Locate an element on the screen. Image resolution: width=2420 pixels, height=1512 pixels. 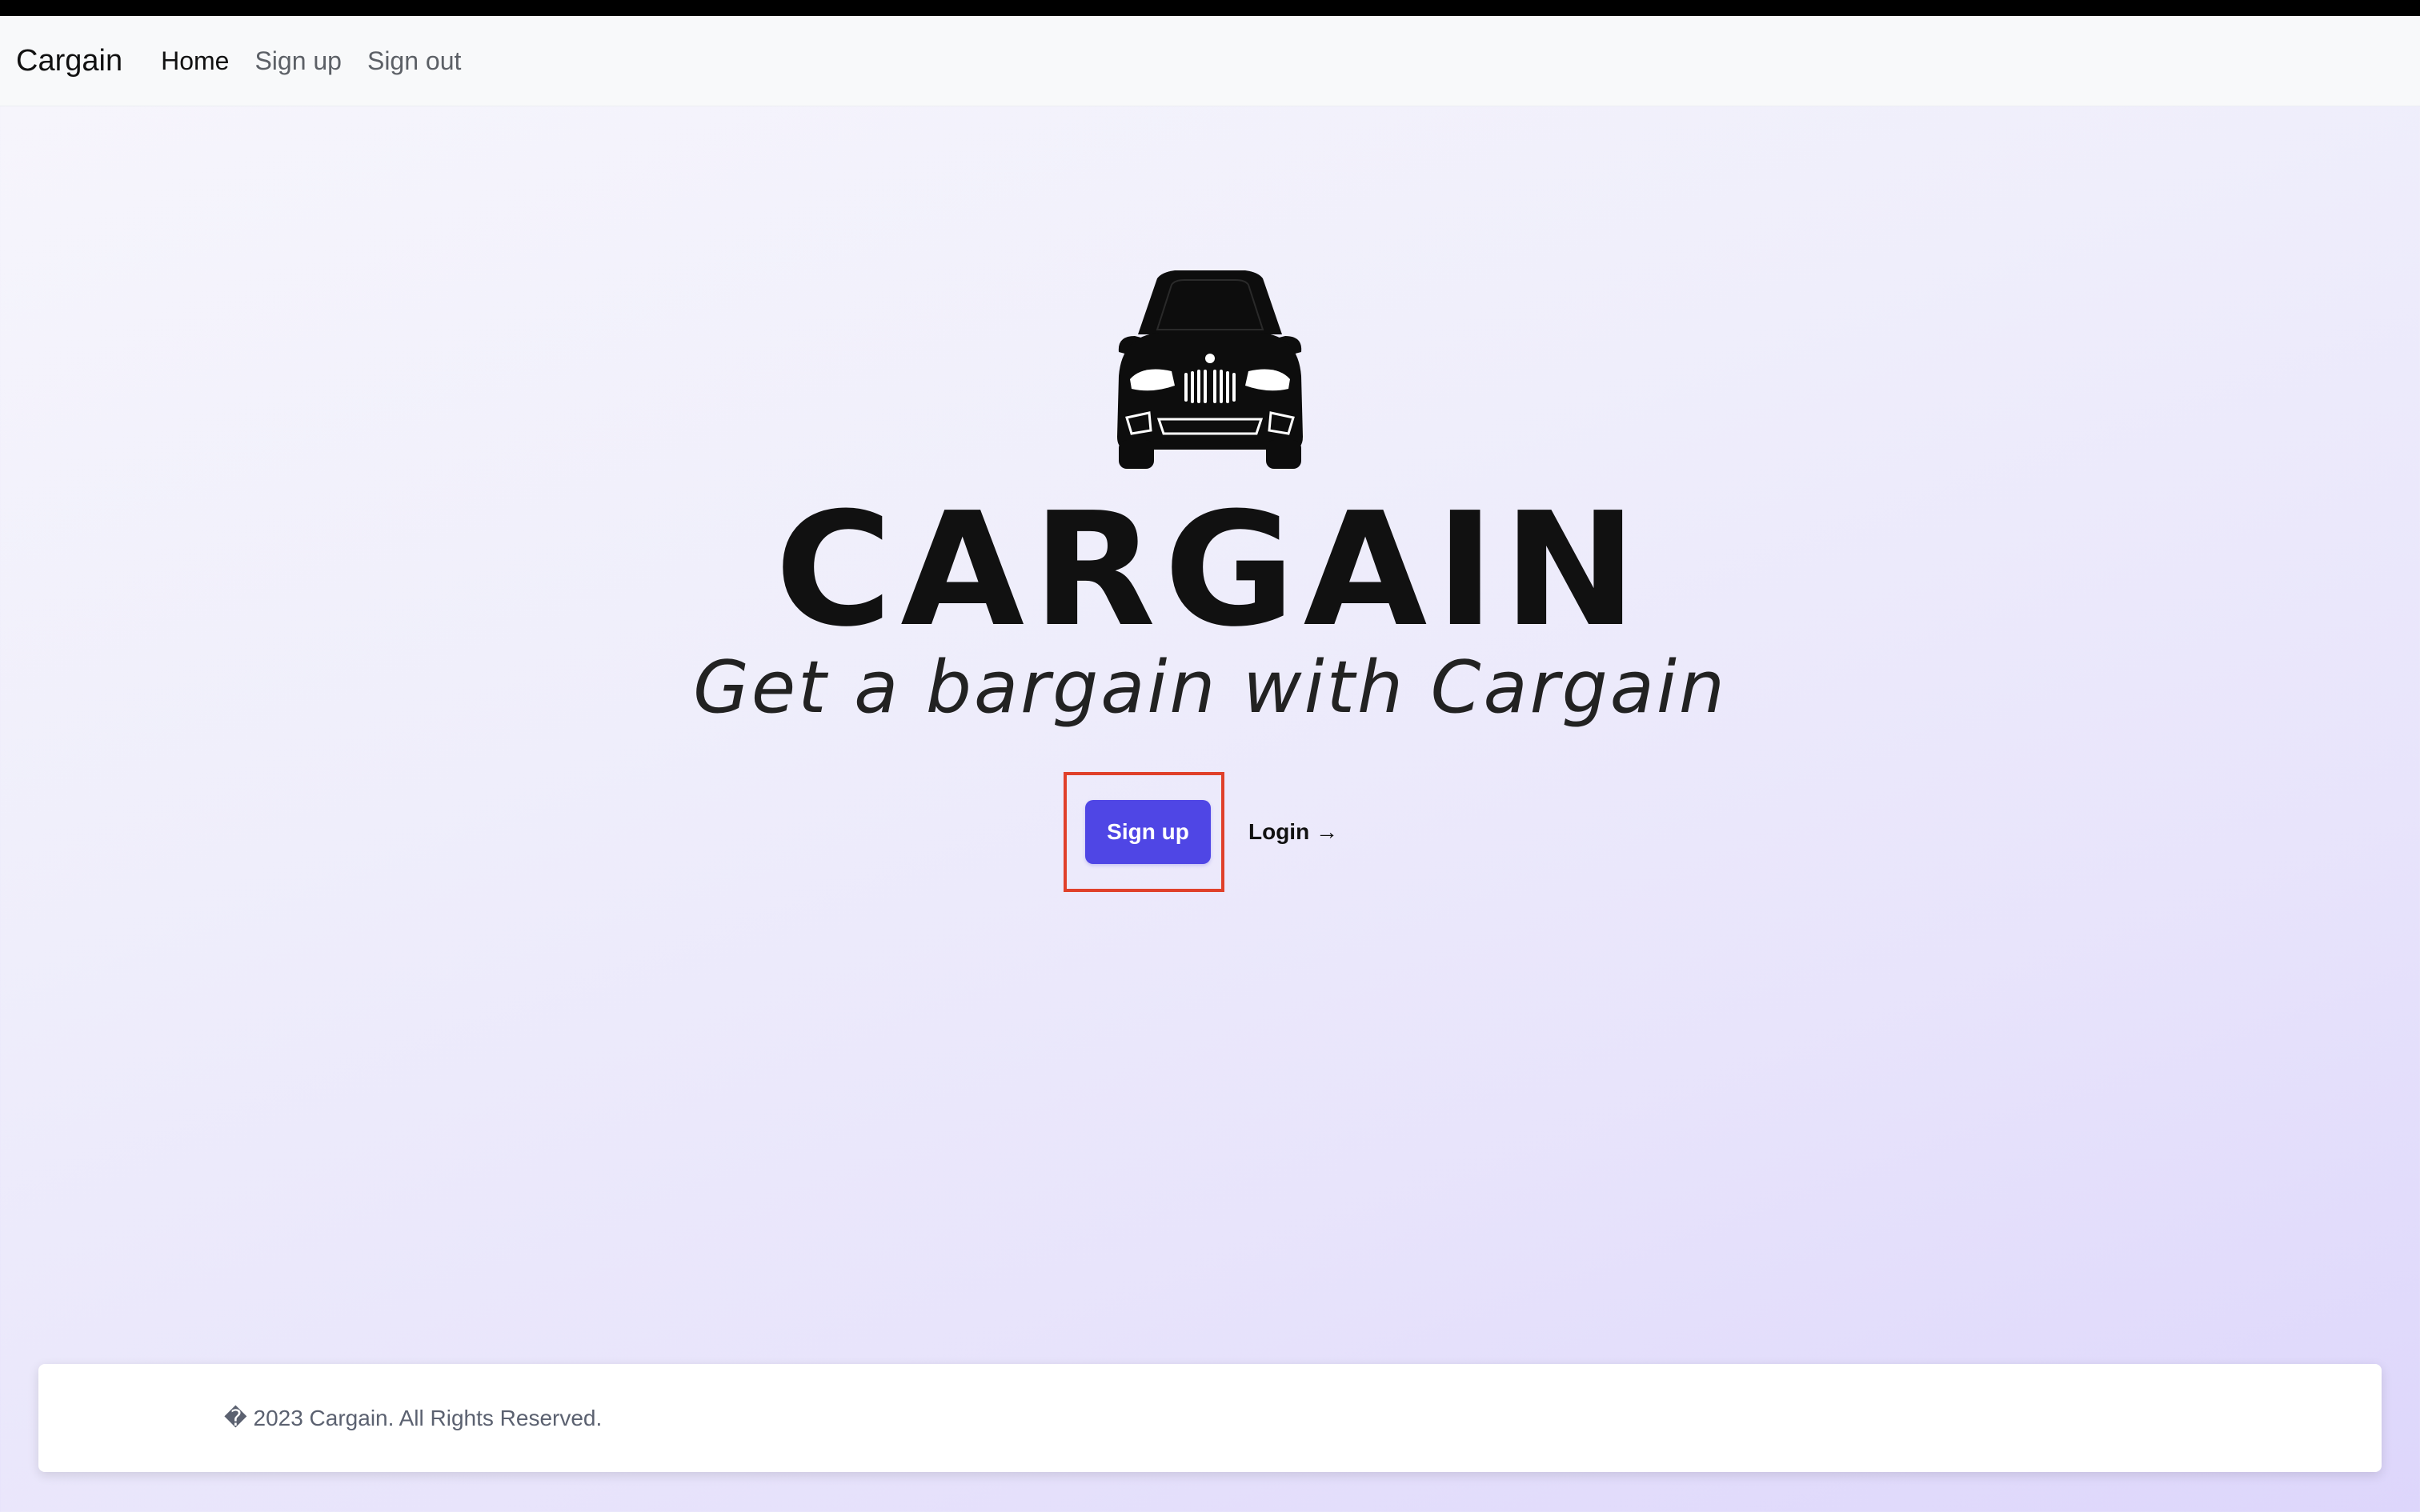
nav-link-sign-out: Sign out is located at coordinates (414, 61).